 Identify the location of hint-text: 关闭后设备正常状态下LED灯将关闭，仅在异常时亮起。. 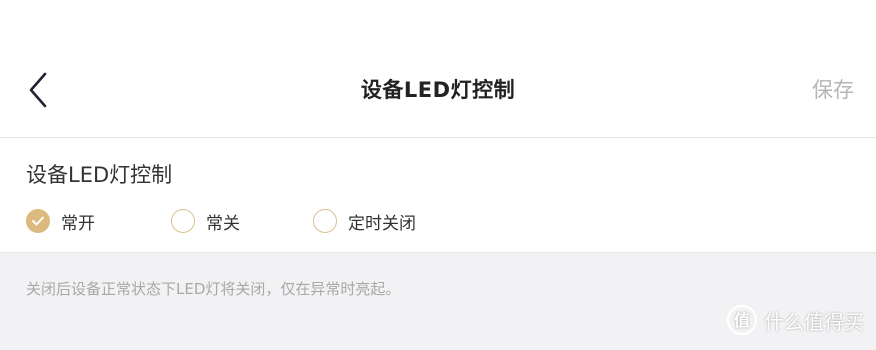
(213, 289).